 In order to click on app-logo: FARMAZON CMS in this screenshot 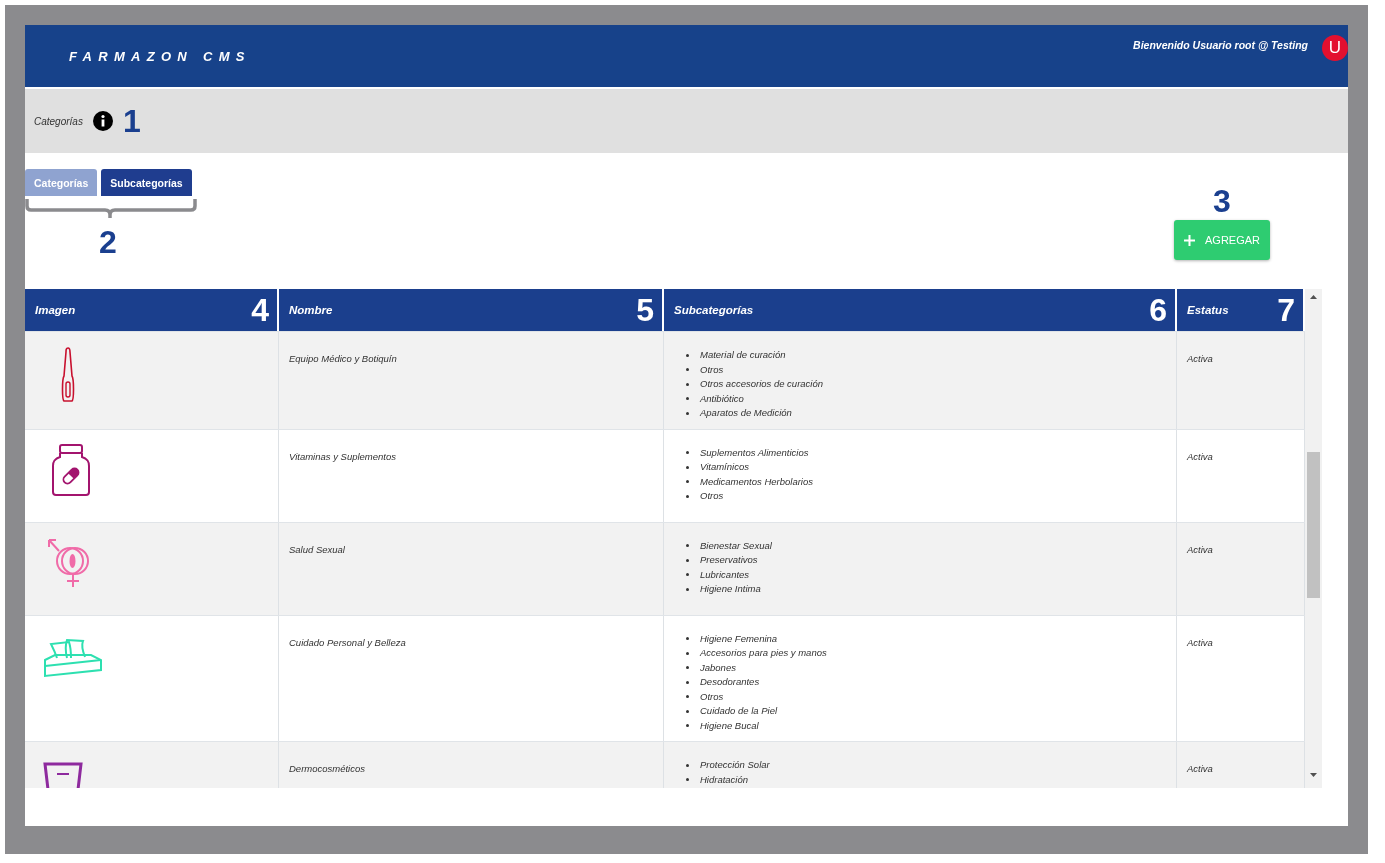, I will do `click(160, 56)`.